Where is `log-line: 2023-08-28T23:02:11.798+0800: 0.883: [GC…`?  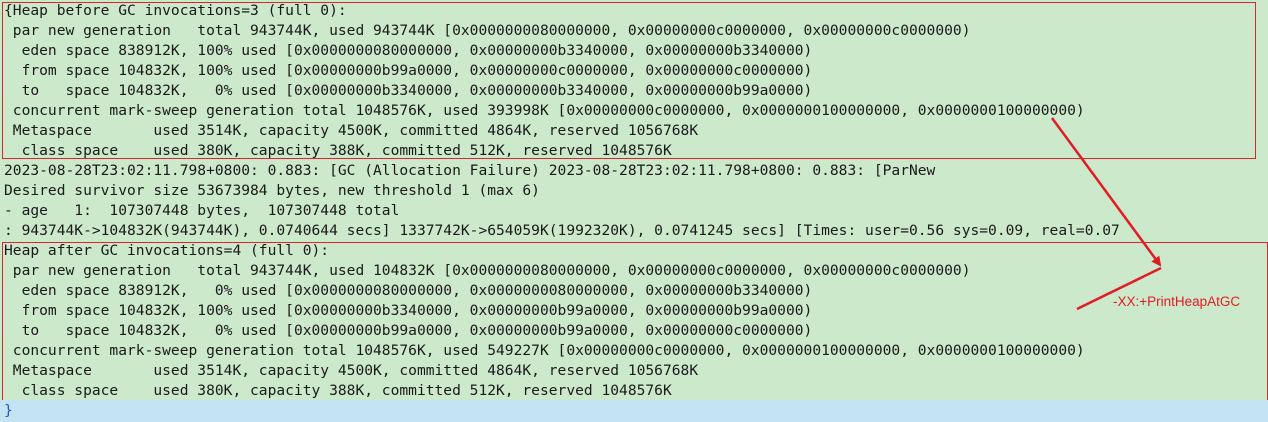
log-line: 2023-08-28T23:02:11.798+0800: 0.883: [GC… is located at coordinates (470, 170).